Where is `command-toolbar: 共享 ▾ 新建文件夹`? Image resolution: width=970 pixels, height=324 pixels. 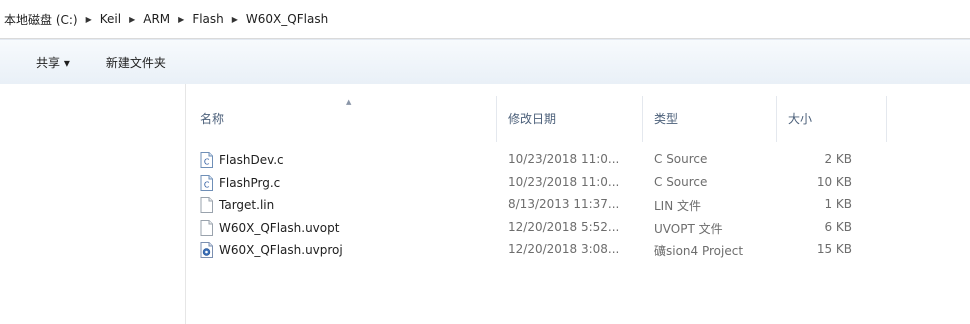
command-toolbar: 共享 ▾ 新建文件夹 is located at coordinates (485, 62).